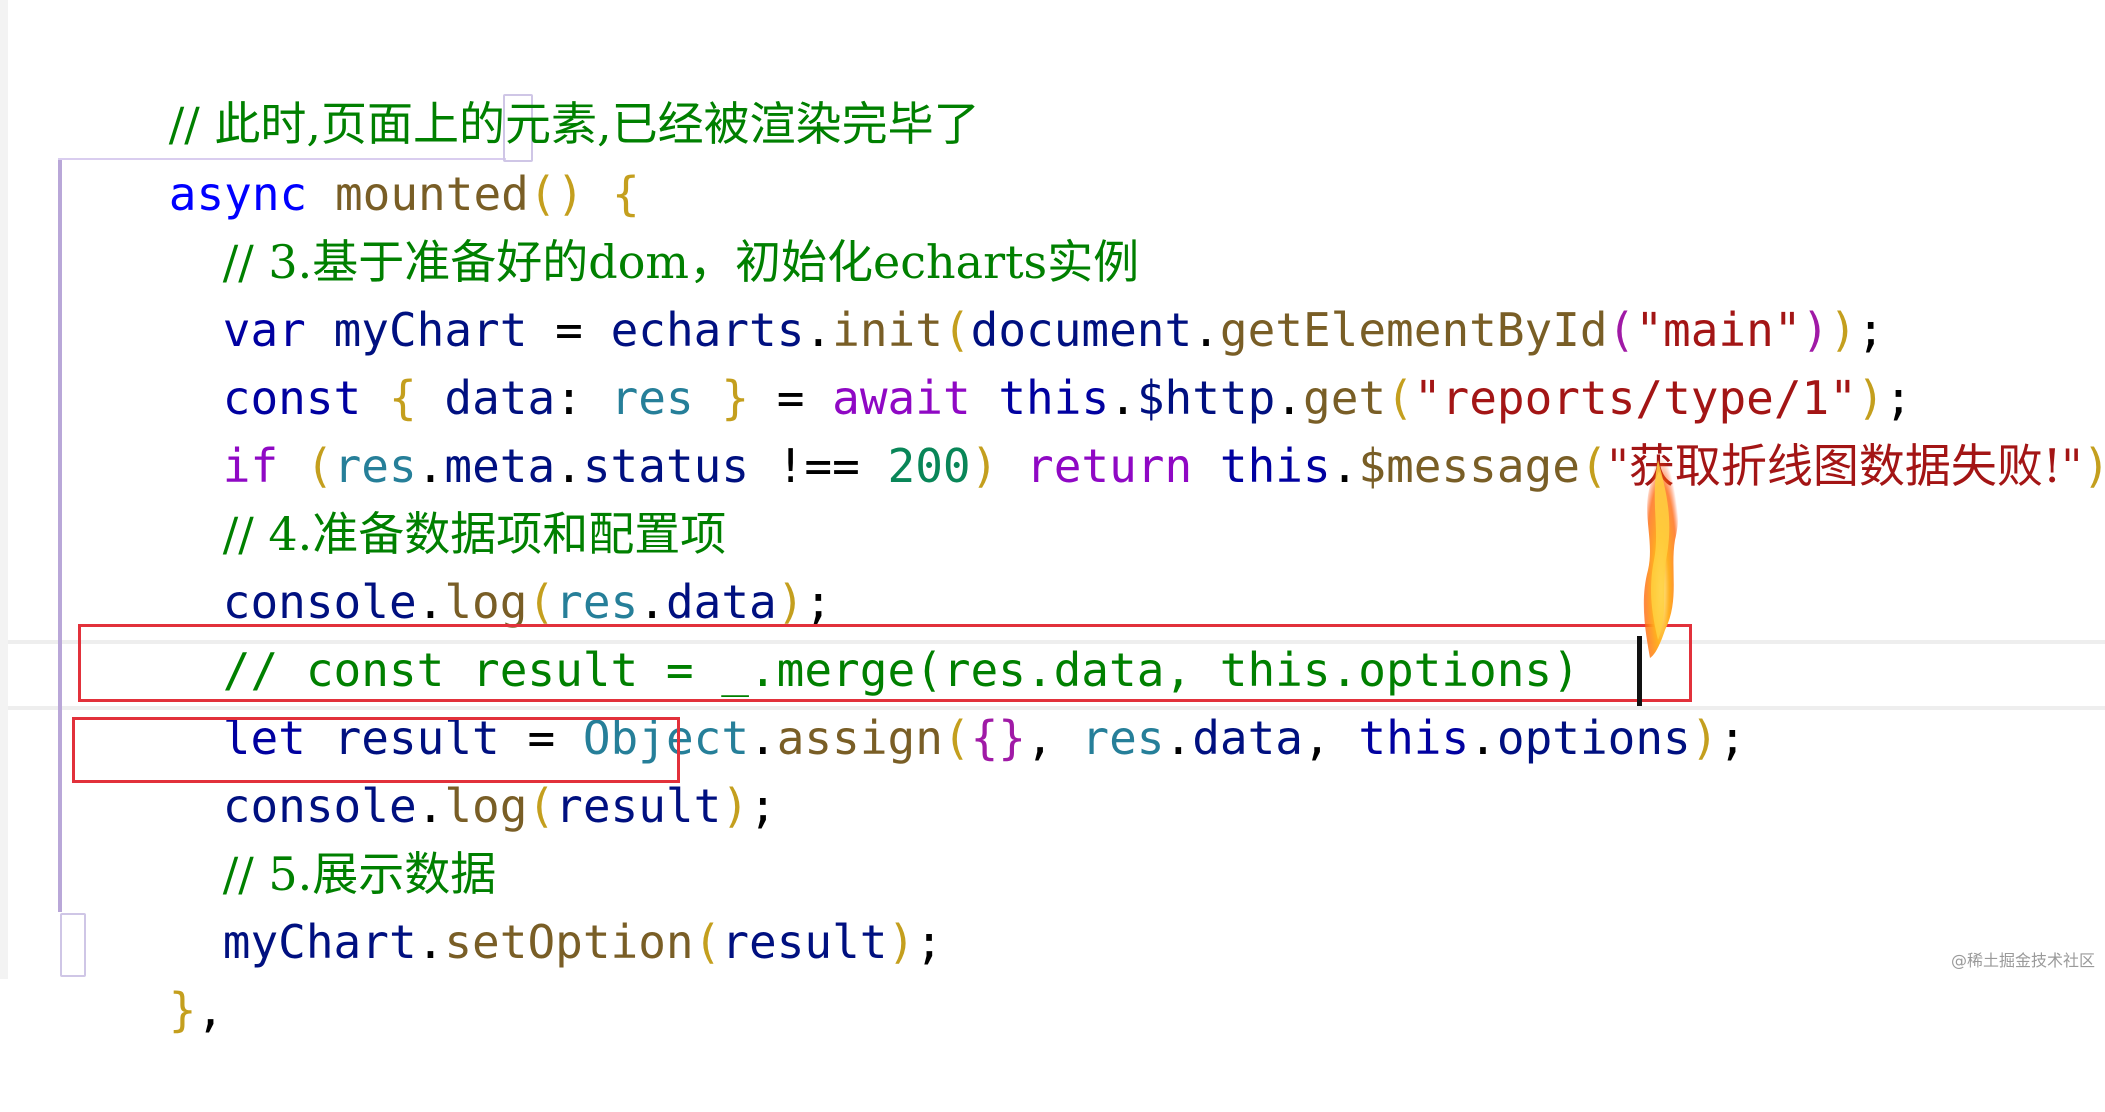 Image resolution: width=2105 pixels, height=1112 pixels. Describe the element at coordinates (363, 496) in the screenshot. I see `code-line-7: // 4.准备数据项和配置项` at that location.